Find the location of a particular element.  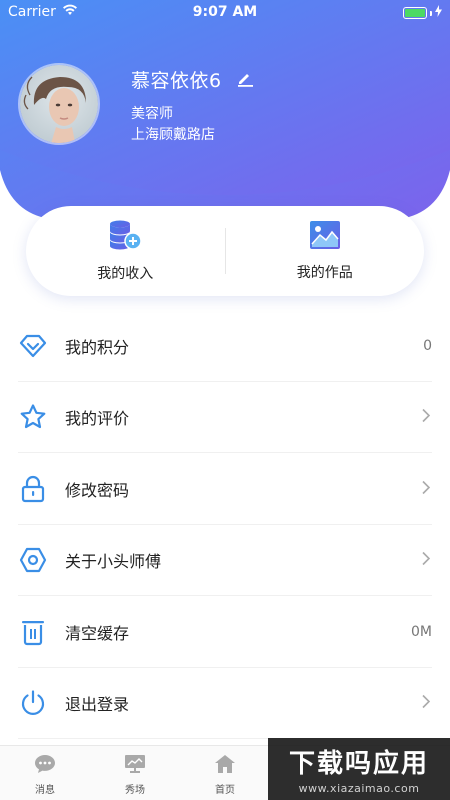

battery-icon is located at coordinates (415, 13).